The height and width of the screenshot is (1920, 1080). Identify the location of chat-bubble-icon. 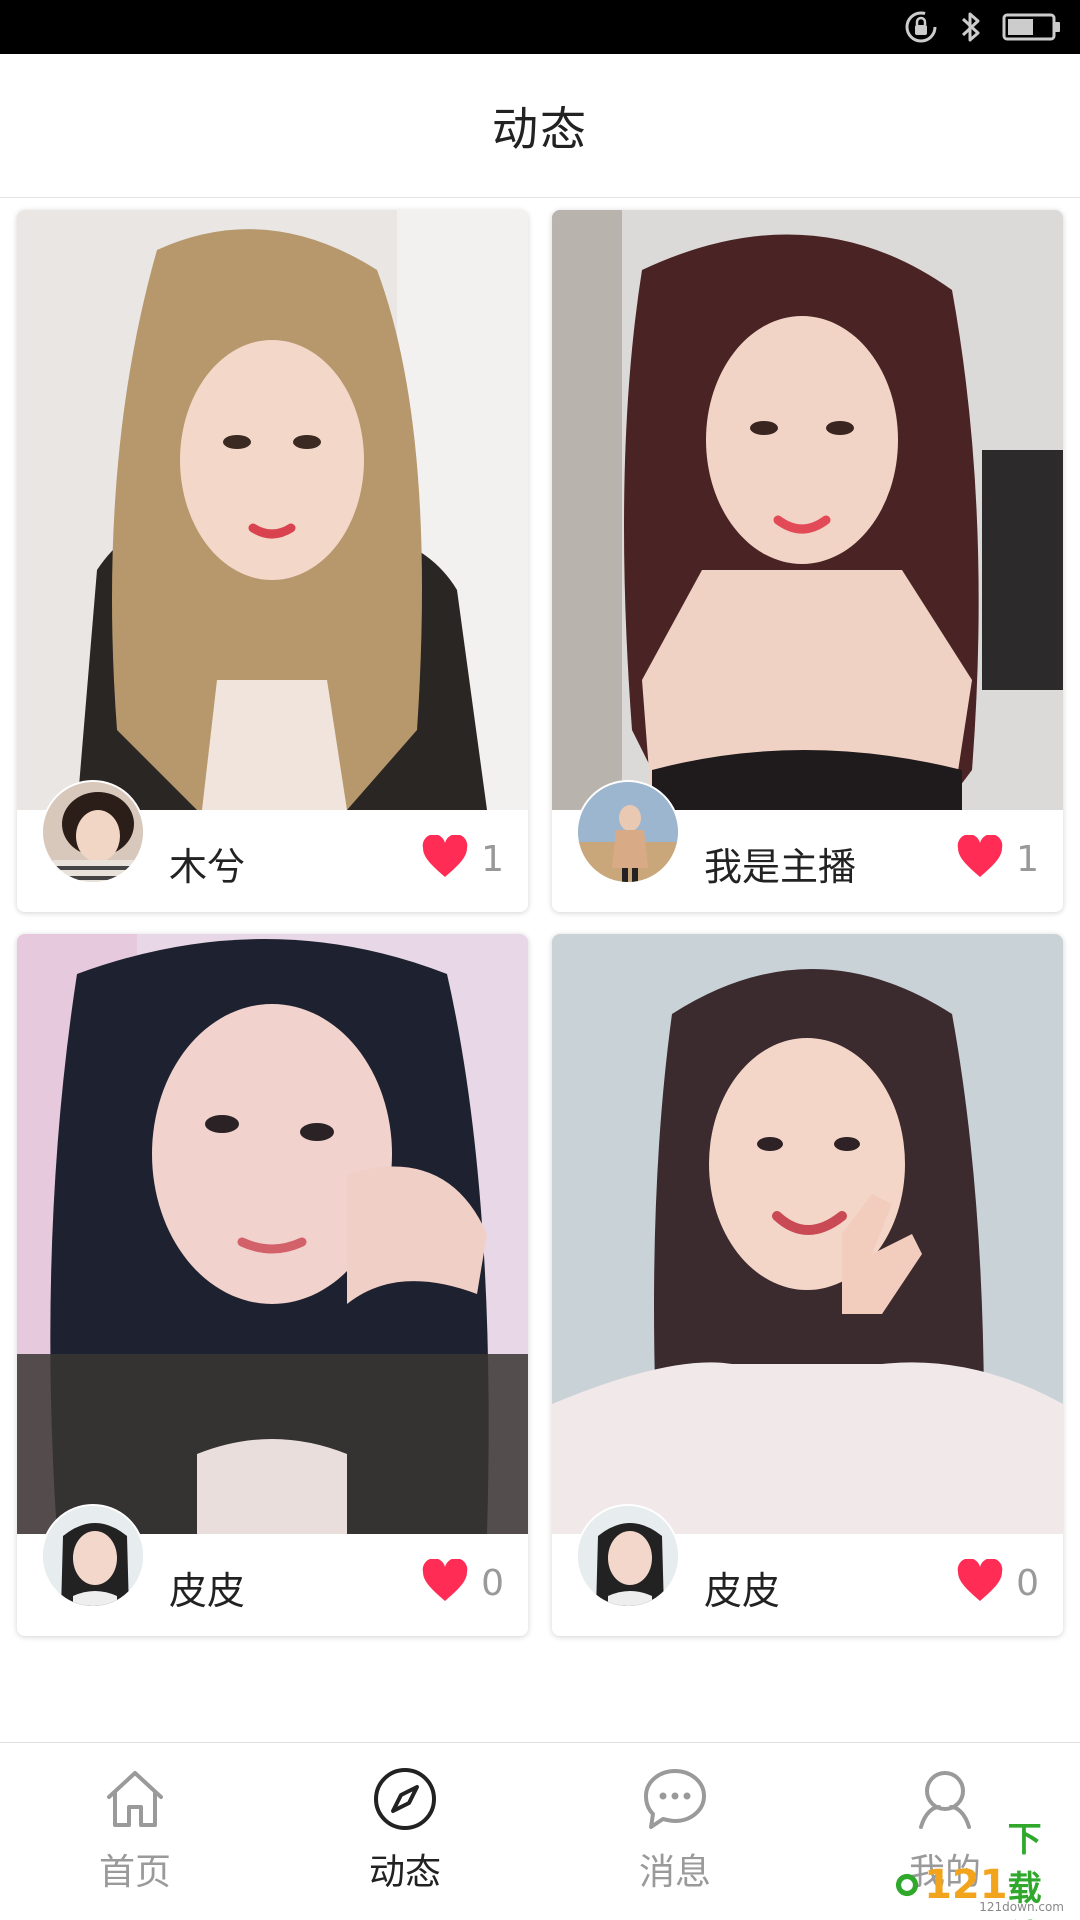
(675, 1799).